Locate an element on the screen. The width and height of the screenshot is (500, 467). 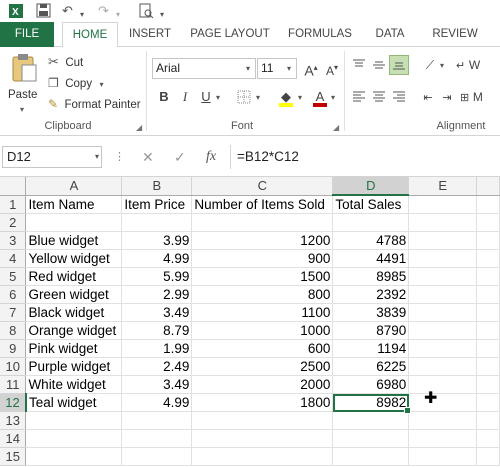
grow-font-button: A▴ is located at coordinates (311, 68).